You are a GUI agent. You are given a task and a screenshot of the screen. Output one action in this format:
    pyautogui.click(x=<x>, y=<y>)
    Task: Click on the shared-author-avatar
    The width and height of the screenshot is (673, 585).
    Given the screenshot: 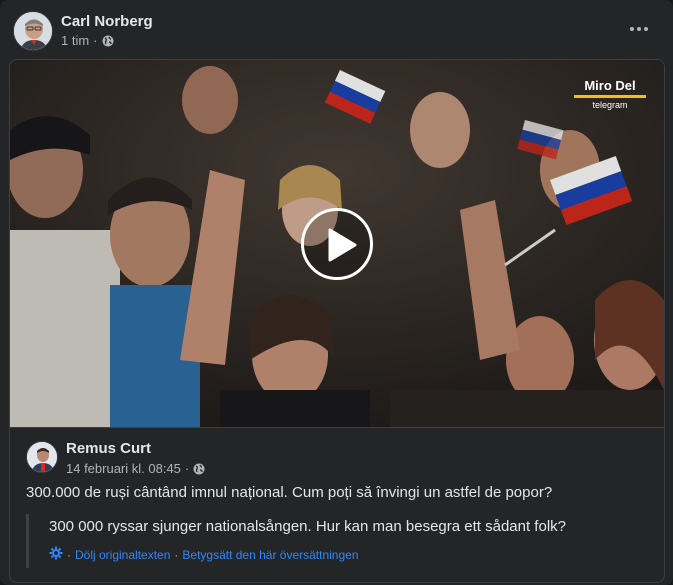 What is the action you would take?
    pyautogui.click(x=42, y=457)
    